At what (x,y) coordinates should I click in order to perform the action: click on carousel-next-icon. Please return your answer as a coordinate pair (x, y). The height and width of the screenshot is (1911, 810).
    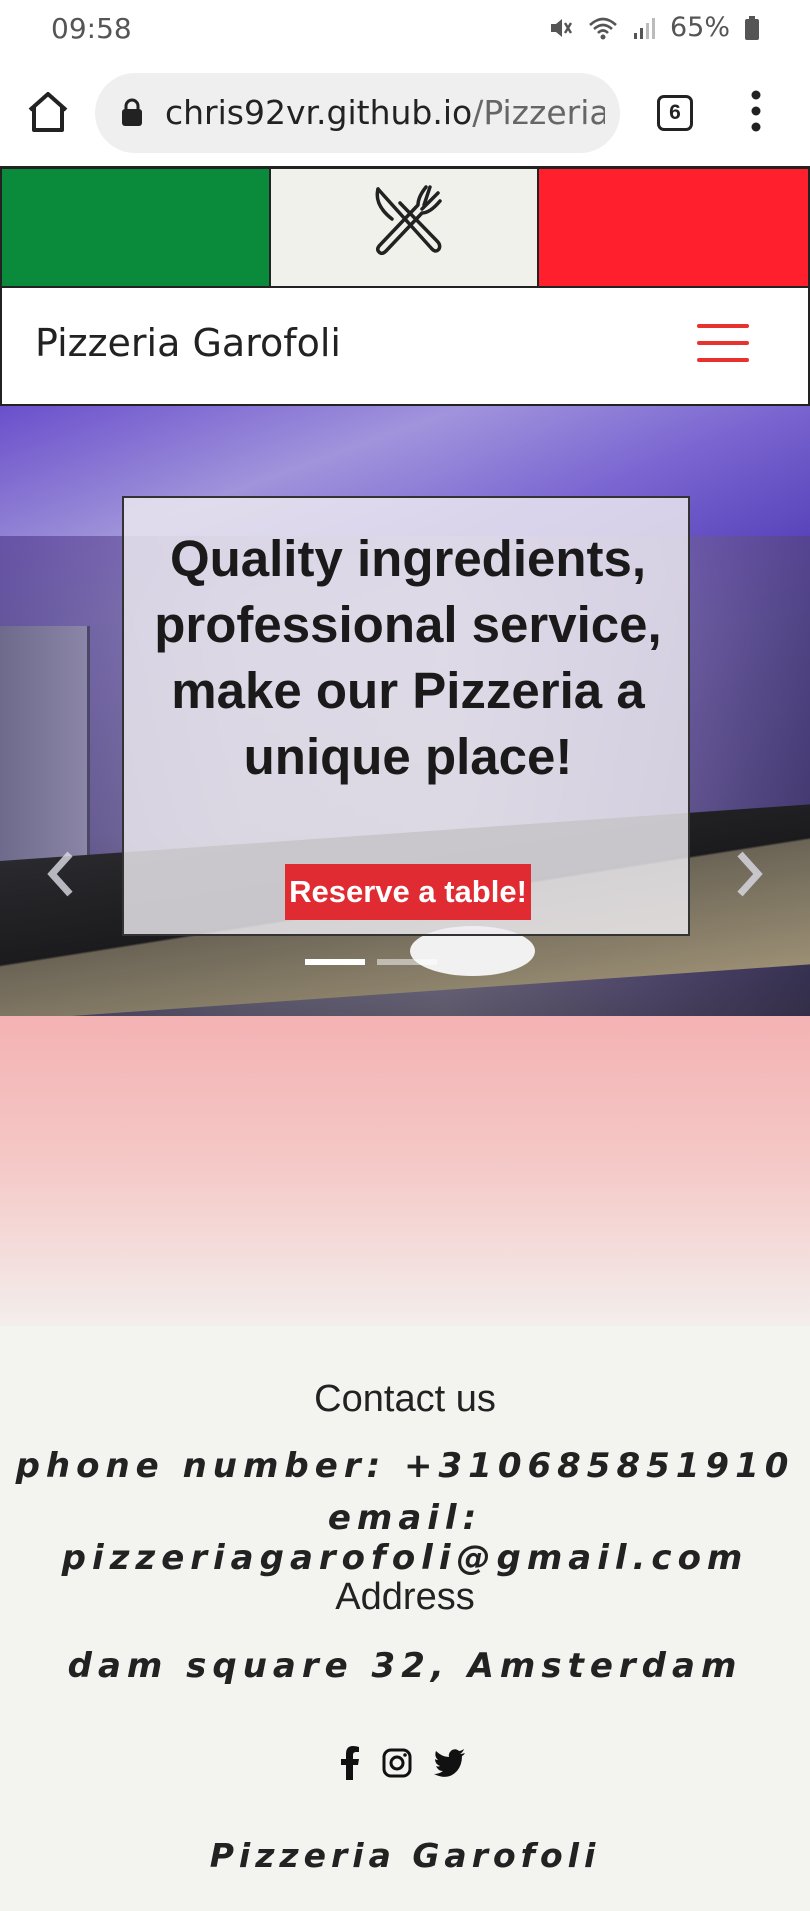
    Looking at the image, I should click on (750, 874).